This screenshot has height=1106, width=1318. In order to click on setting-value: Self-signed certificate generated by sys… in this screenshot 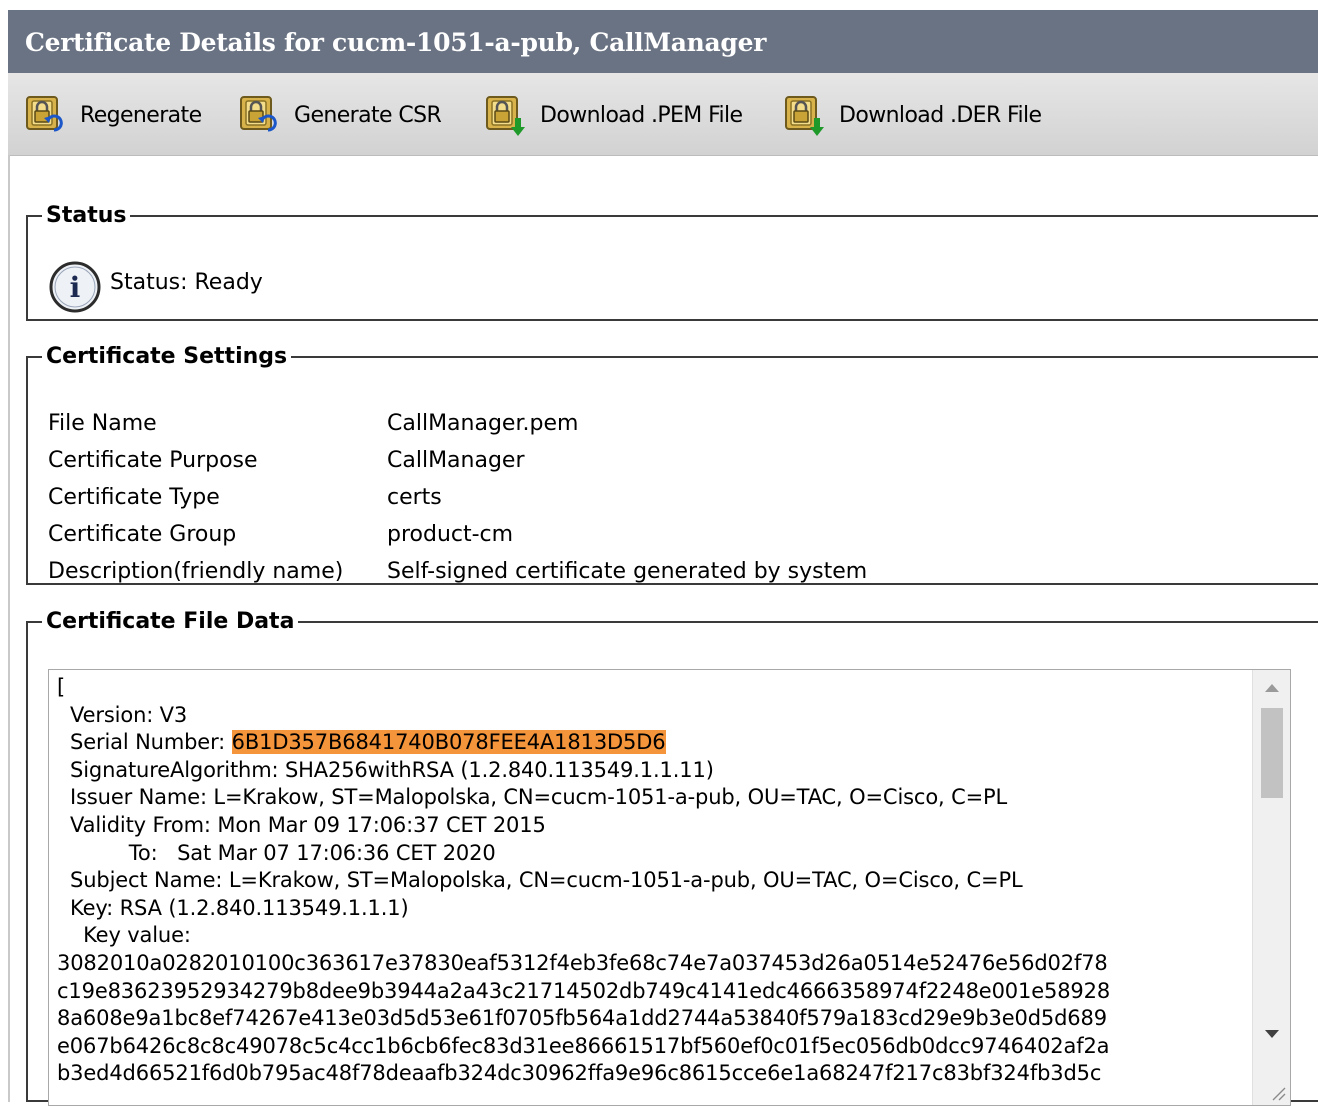, I will do `click(627, 571)`.